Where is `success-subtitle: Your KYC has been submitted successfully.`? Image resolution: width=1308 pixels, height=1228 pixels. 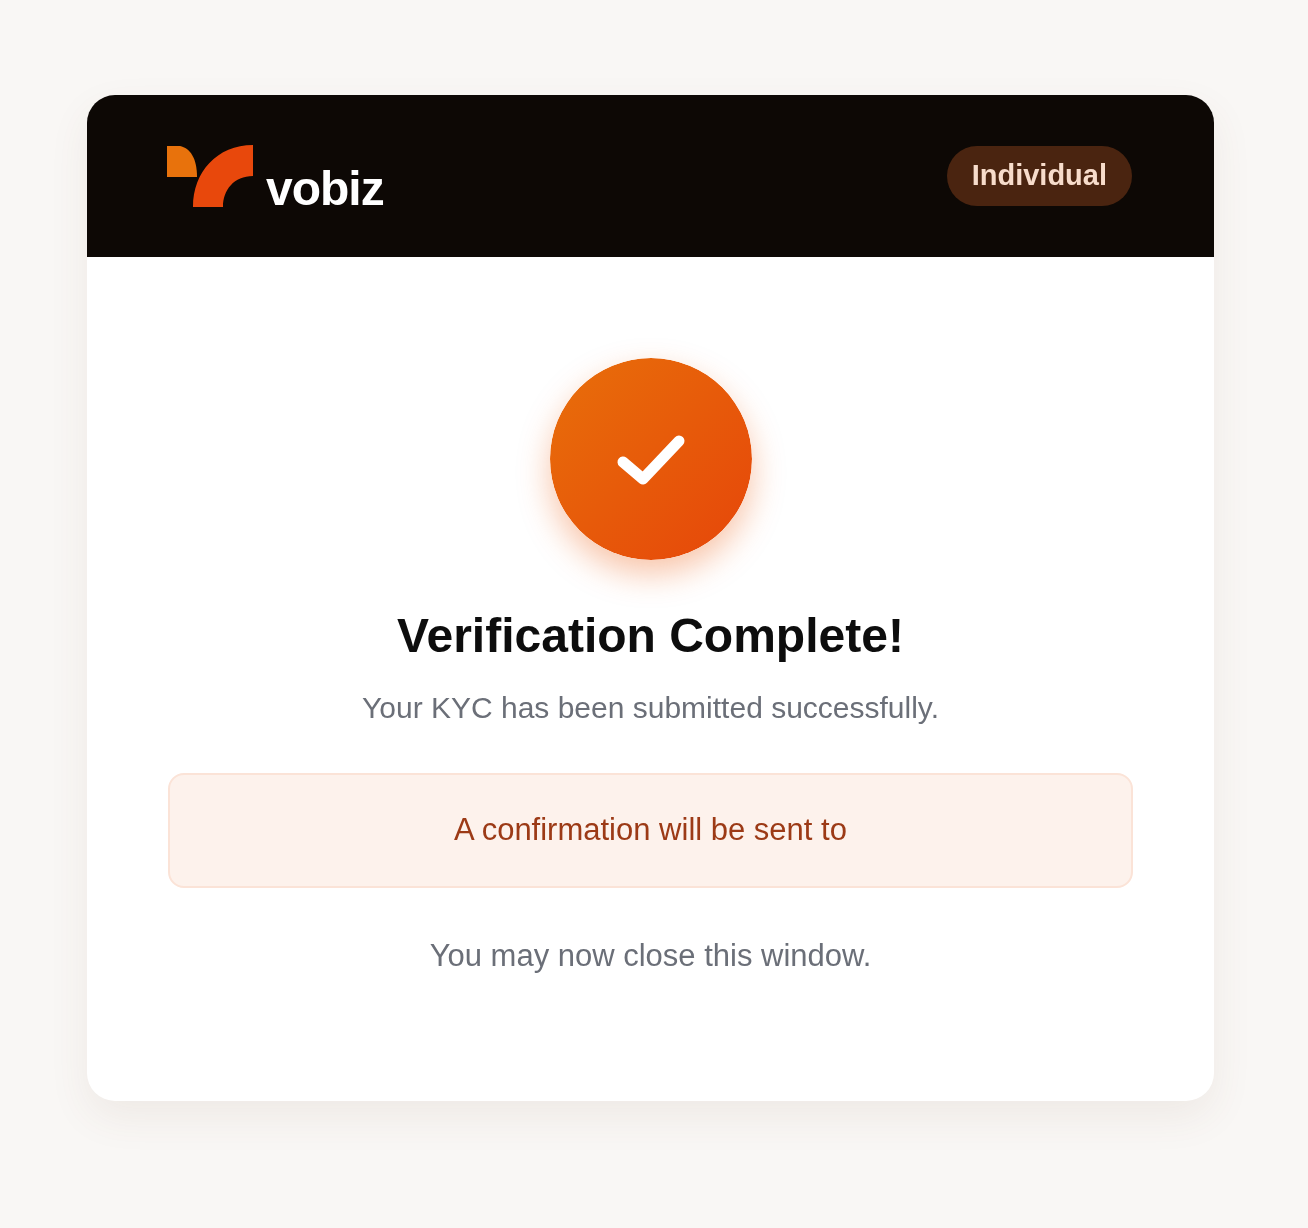 success-subtitle: Your KYC has been submitted successfully. is located at coordinates (650, 708).